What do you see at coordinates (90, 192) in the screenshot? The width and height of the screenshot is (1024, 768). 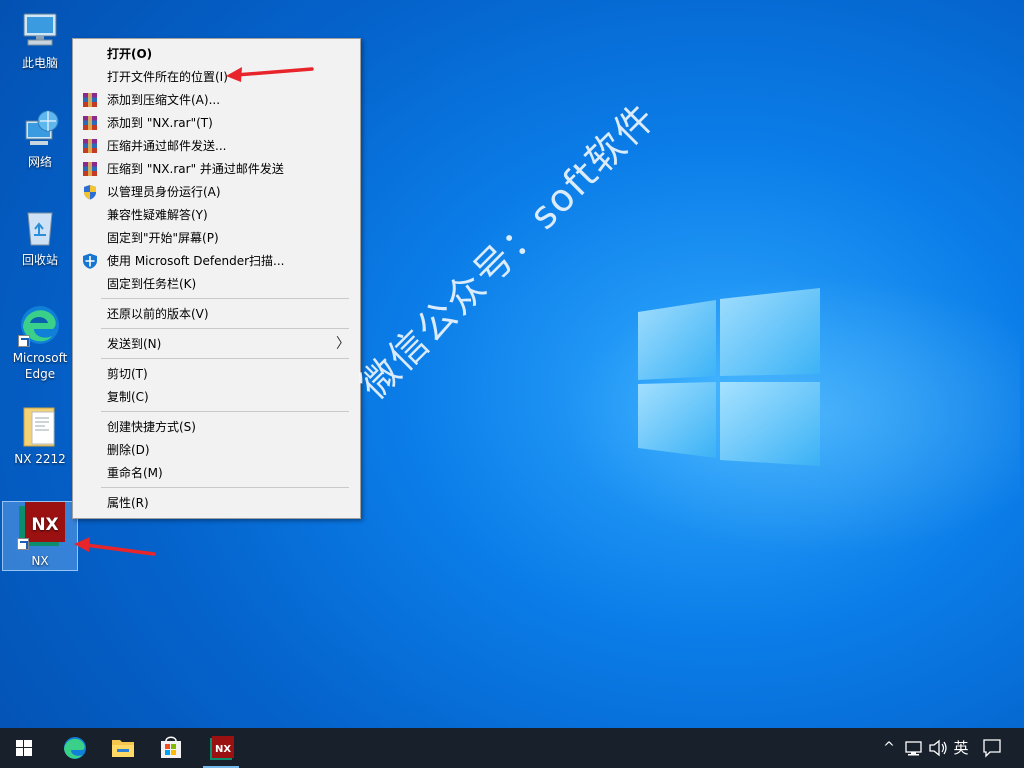 I see `uac-shield-icon` at bounding box center [90, 192].